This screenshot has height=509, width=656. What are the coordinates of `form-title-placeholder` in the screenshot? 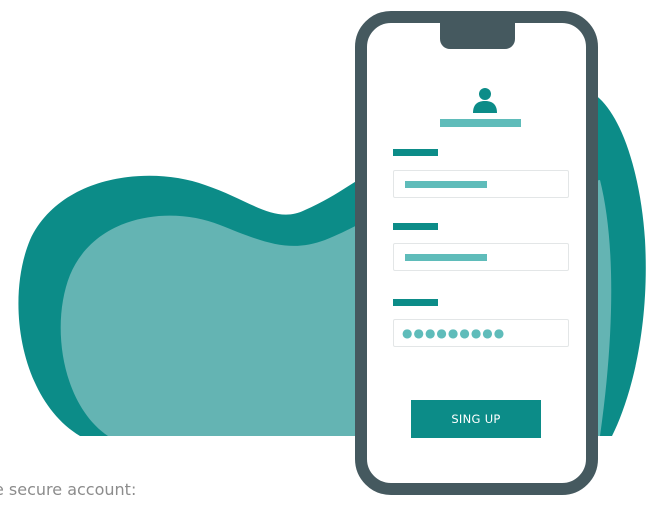 It's located at (480, 123).